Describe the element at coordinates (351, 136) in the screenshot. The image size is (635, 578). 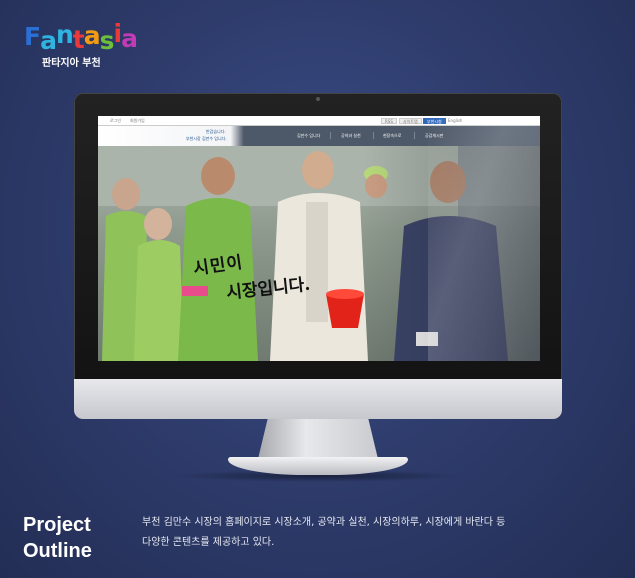
I see `nav-item-pledges: 공약과 실천` at that location.